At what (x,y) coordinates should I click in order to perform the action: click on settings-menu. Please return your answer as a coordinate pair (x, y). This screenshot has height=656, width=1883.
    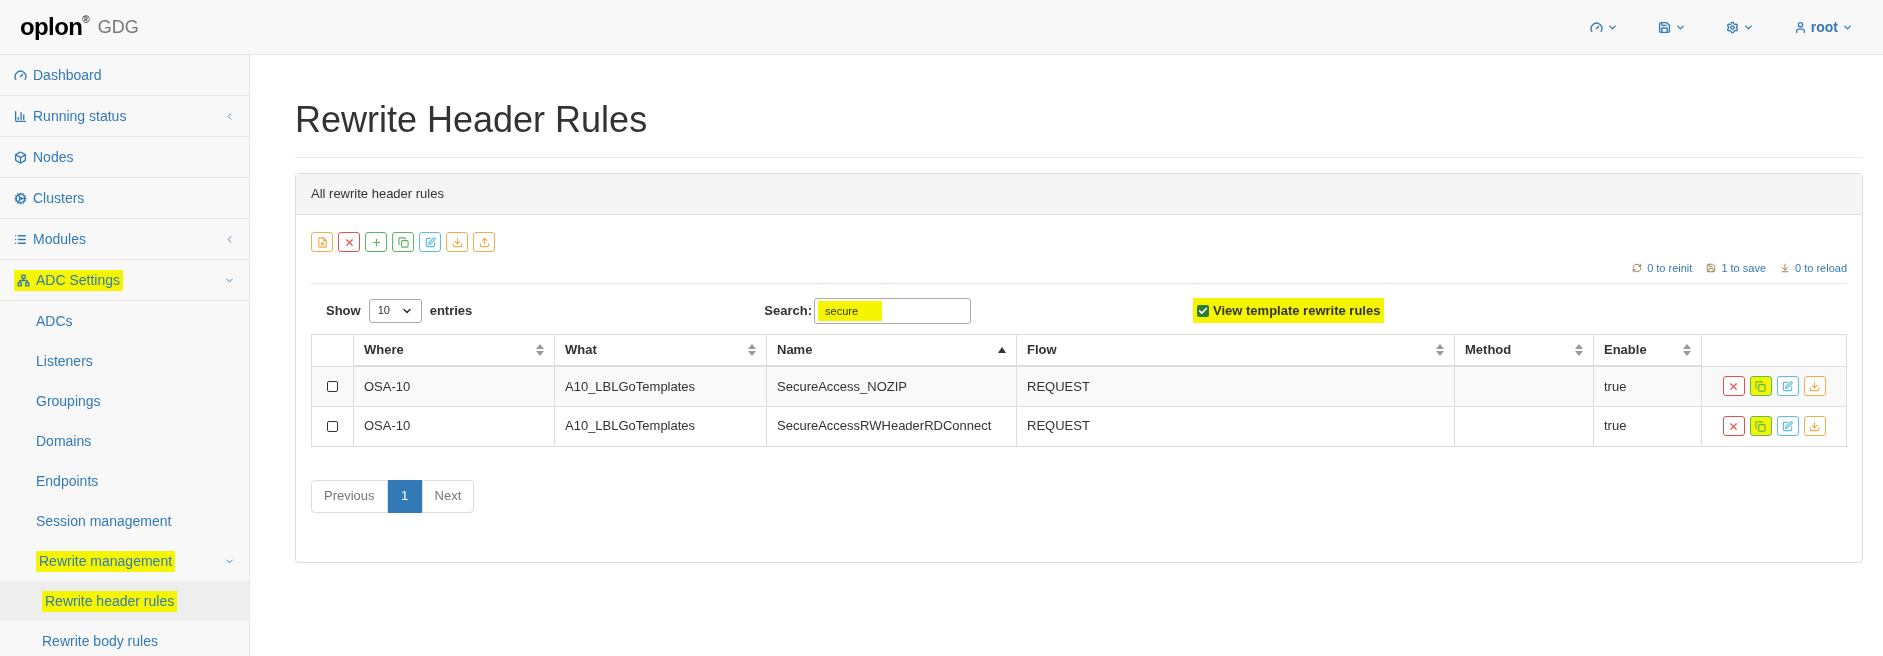
    Looking at the image, I should click on (1739, 27).